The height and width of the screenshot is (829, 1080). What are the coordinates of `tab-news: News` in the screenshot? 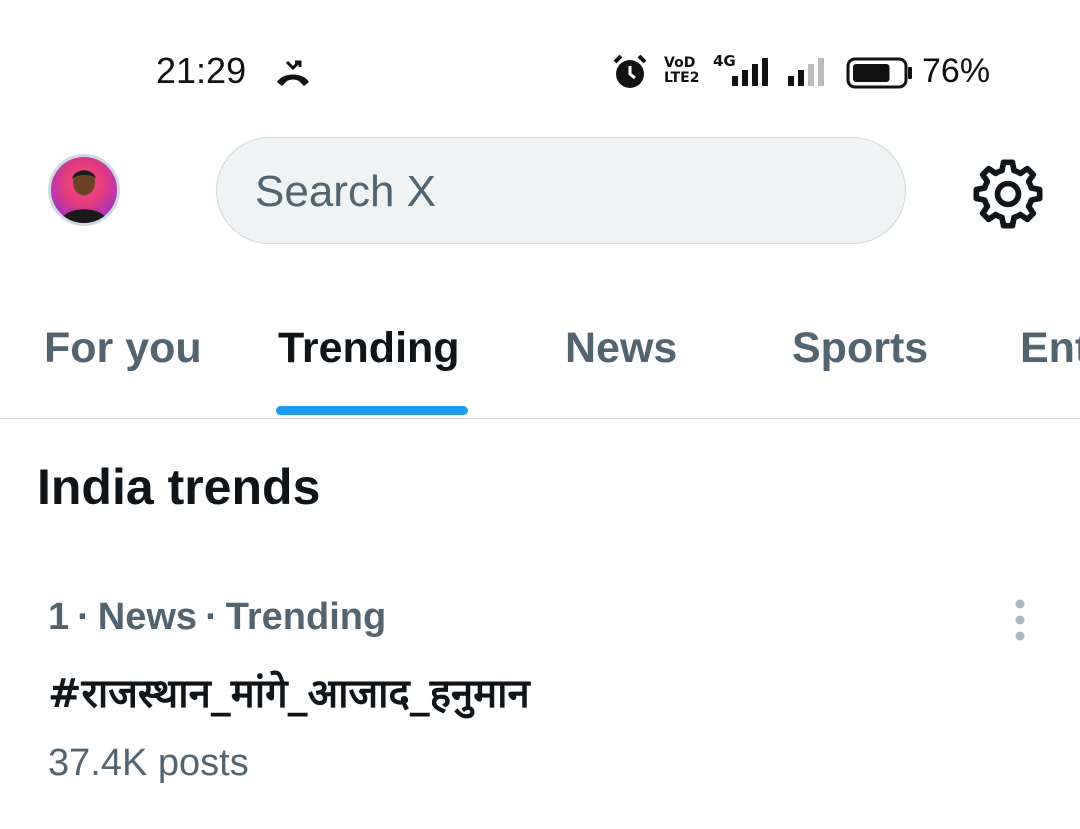 It's located at (621, 348).